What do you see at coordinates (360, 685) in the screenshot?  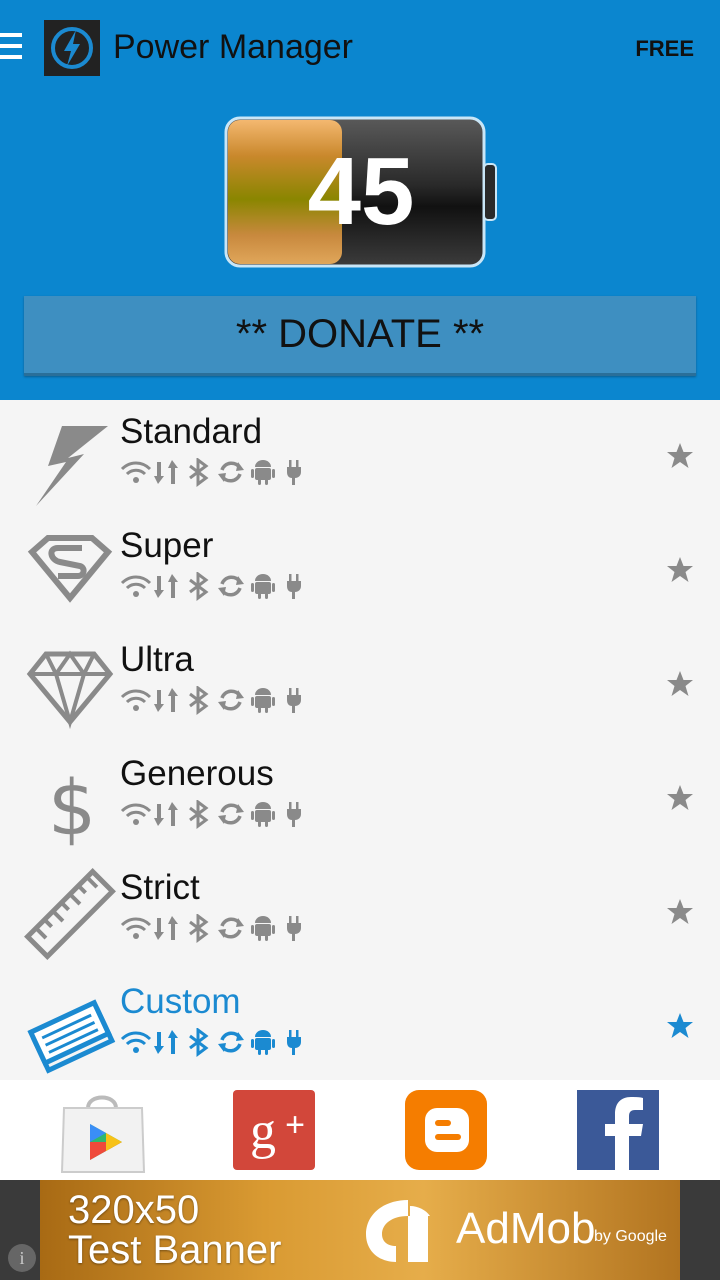 I see `profile-ultra: Ultra` at bounding box center [360, 685].